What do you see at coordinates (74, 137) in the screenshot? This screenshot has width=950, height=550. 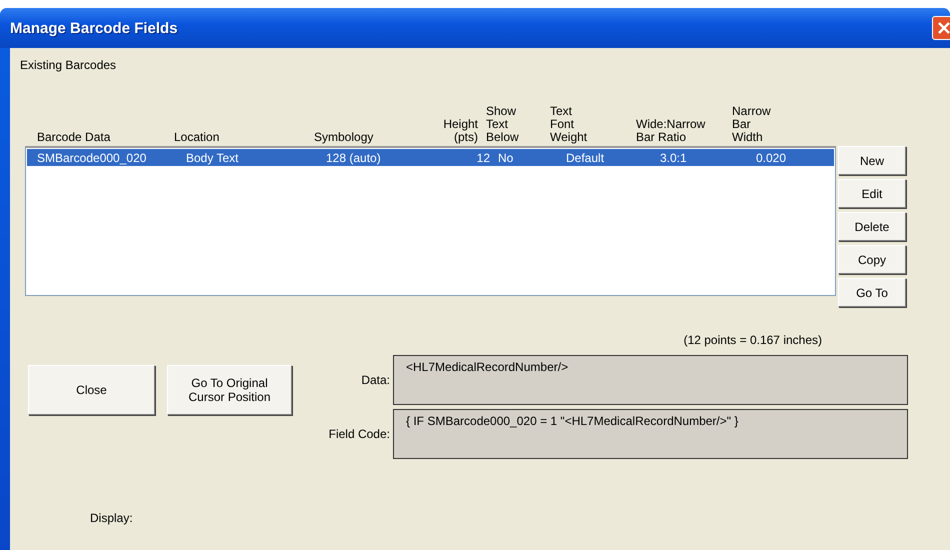 I see `column-header: Barcode Data` at bounding box center [74, 137].